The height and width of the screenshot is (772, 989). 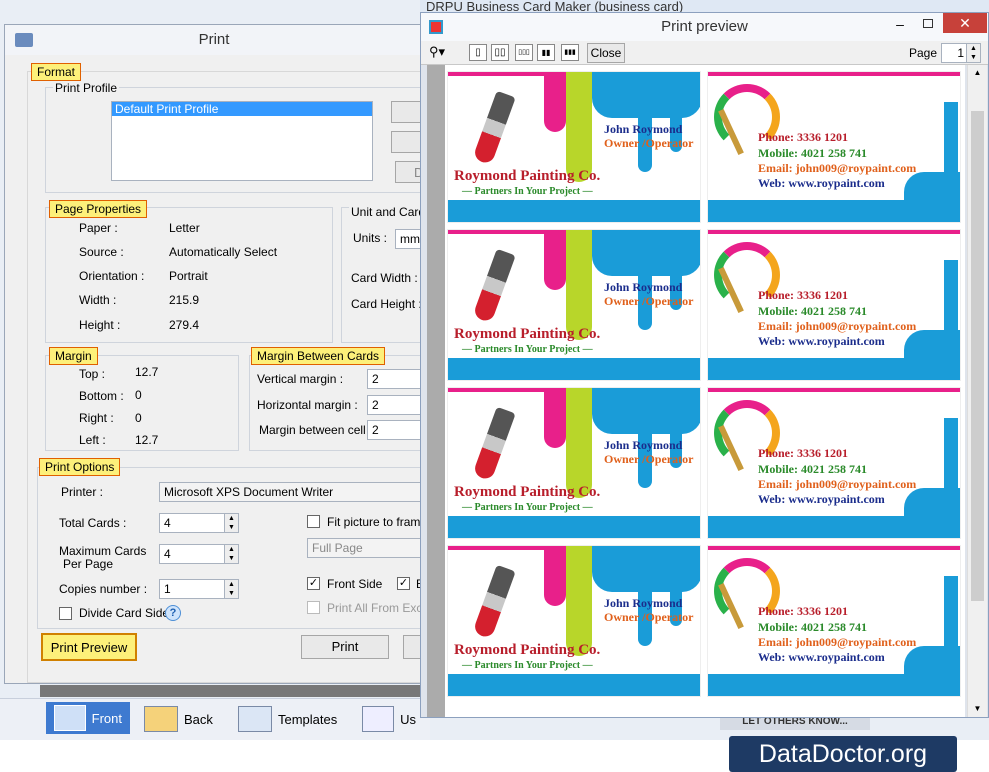 I want to click on total-cards-value: 4, so click(x=167, y=523).